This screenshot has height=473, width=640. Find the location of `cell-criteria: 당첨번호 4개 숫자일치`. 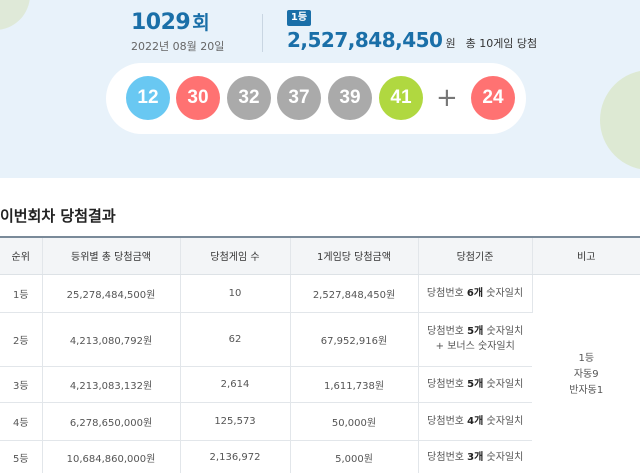

cell-criteria: 당첨번호 4개 숫자일치 is located at coordinates (475, 421).